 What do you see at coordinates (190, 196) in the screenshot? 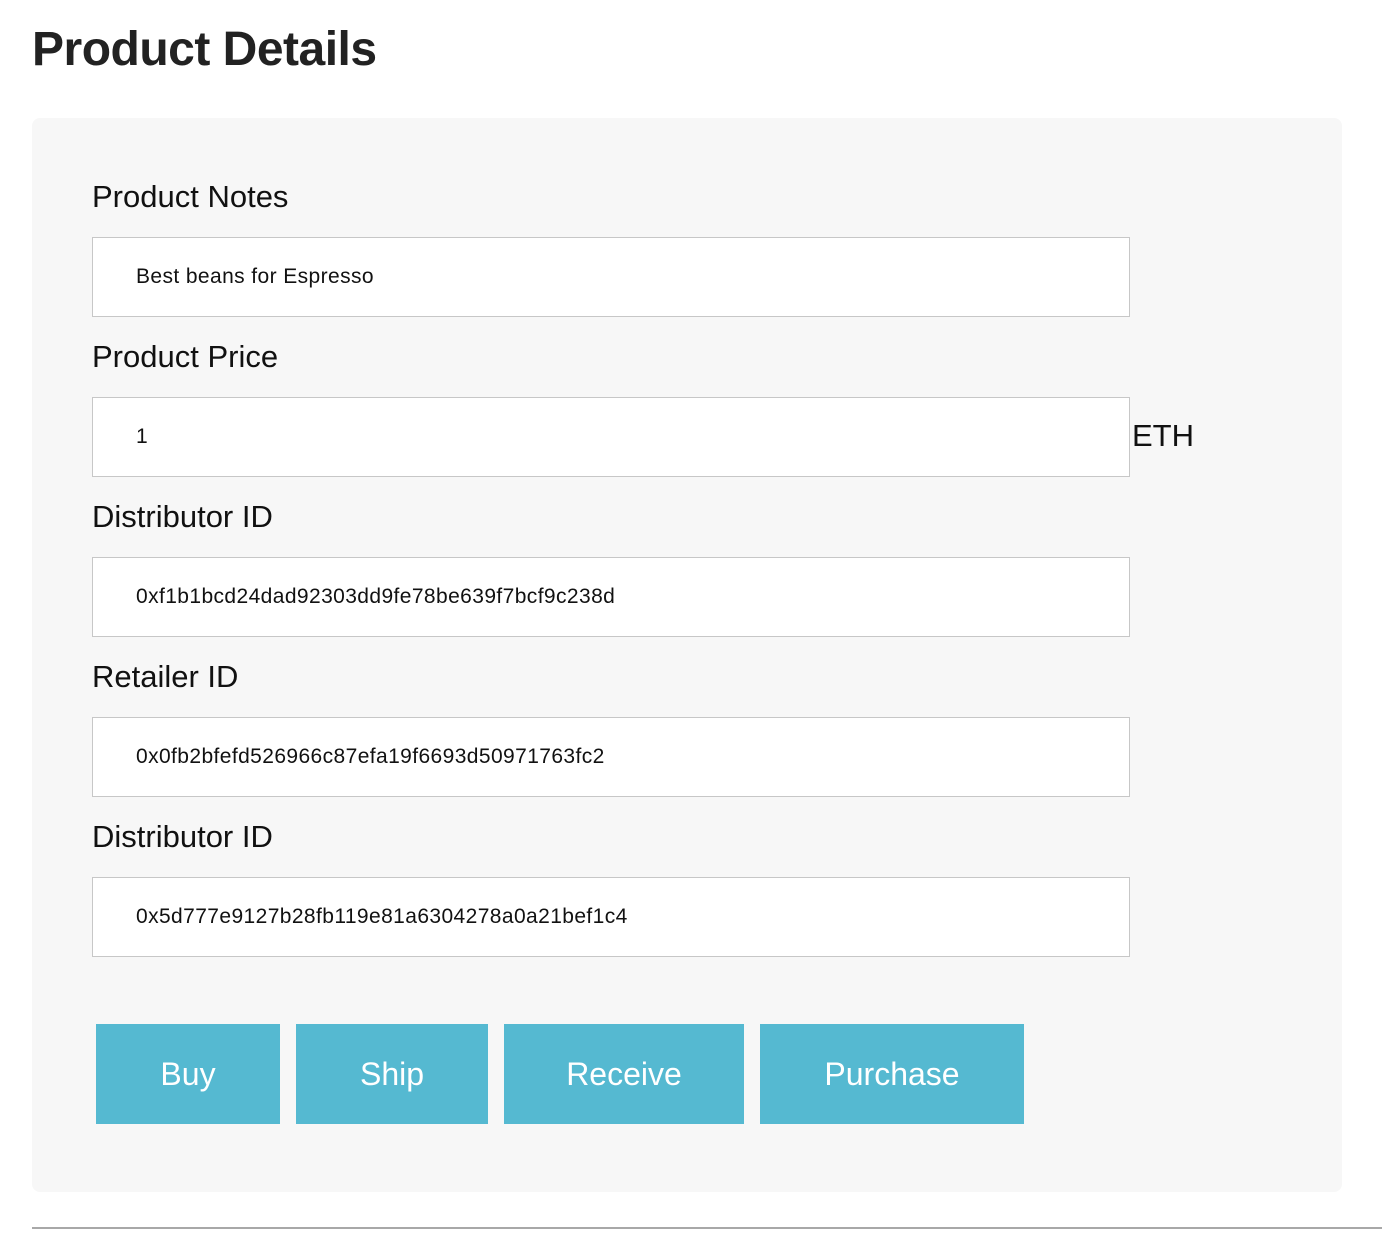
I see `product-notes-label: Product Notes` at bounding box center [190, 196].